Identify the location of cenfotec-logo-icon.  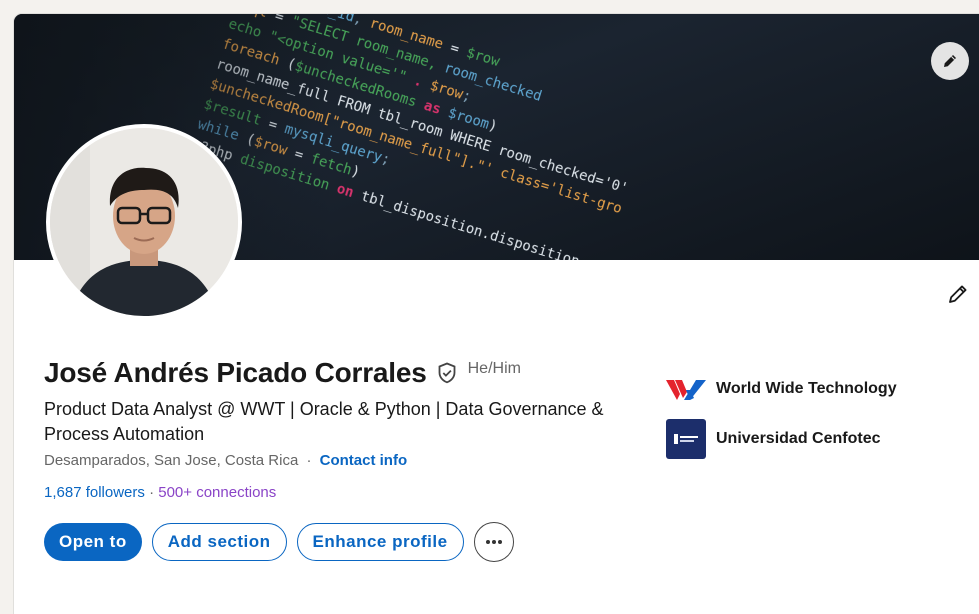
(686, 439).